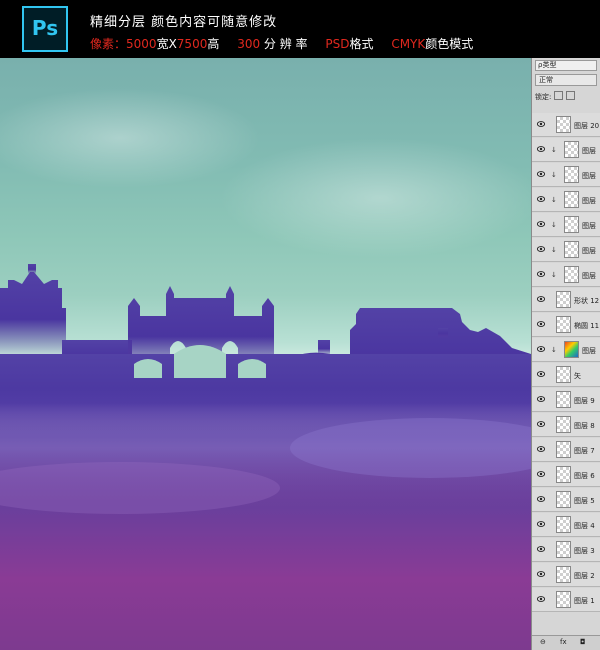 The height and width of the screenshot is (650, 600). I want to click on banner-specs: 像素：5000宽X7500高 300 分 辨 率 PSD格式 CMYK颜色模式, so click(288, 43).